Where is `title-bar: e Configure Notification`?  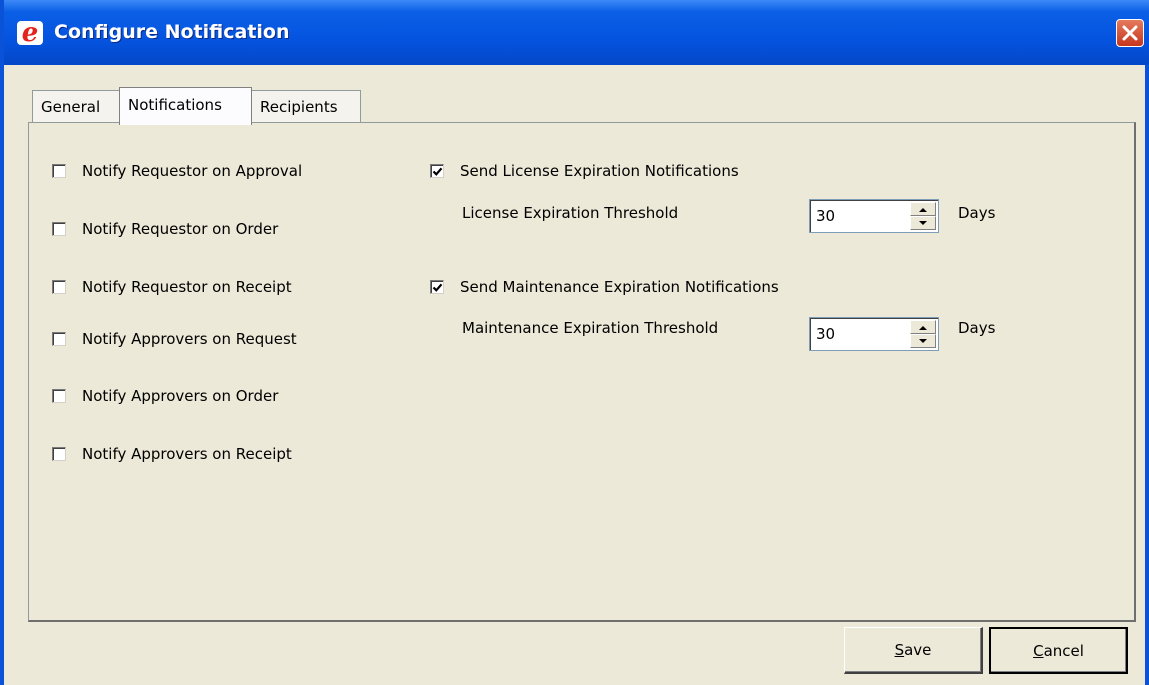 title-bar: e Configure Notification is located at coordinates (576, 32).